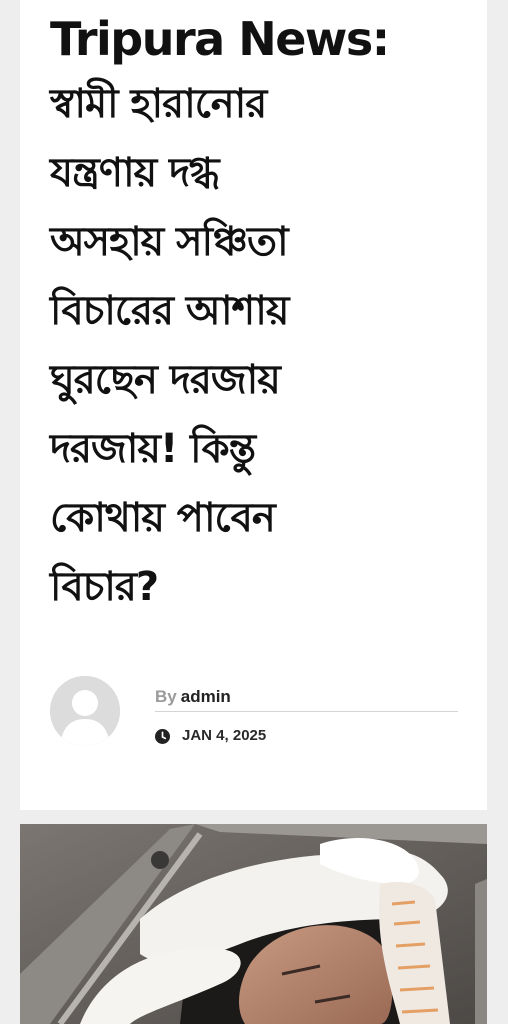 This screenshot has width=508, height=1024. Describe the element at coordinates (158, 104) in the screenshot. I see `title-line: স্বামী হারানোর` at that location.